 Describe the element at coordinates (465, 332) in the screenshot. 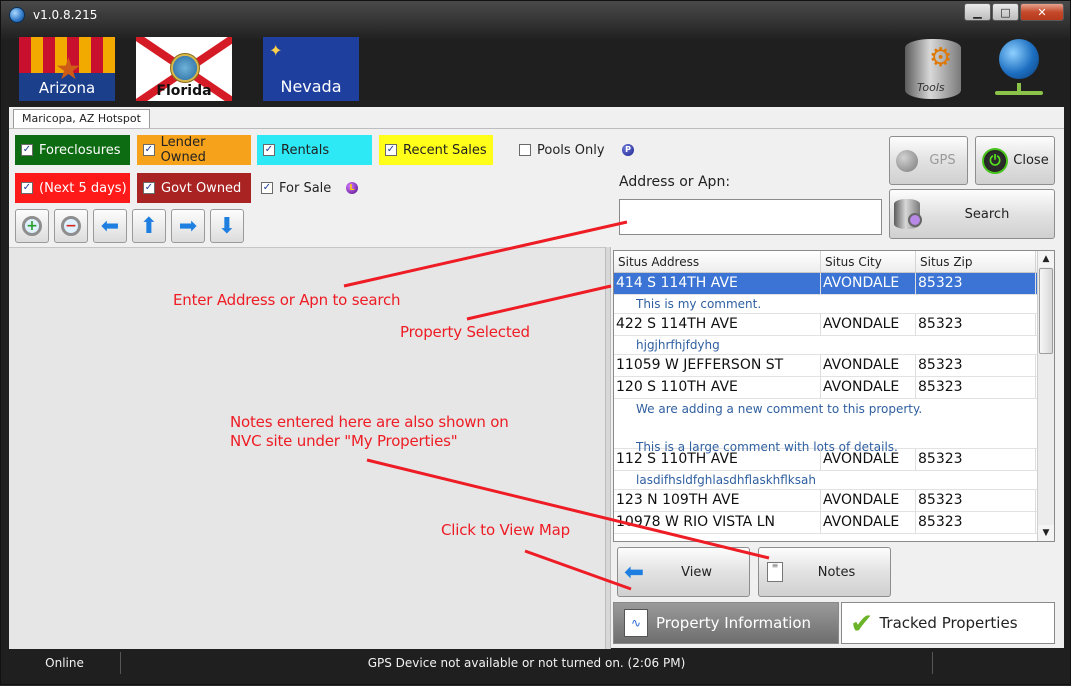

I see `annotation-property-selected: Property Selected` at that location.